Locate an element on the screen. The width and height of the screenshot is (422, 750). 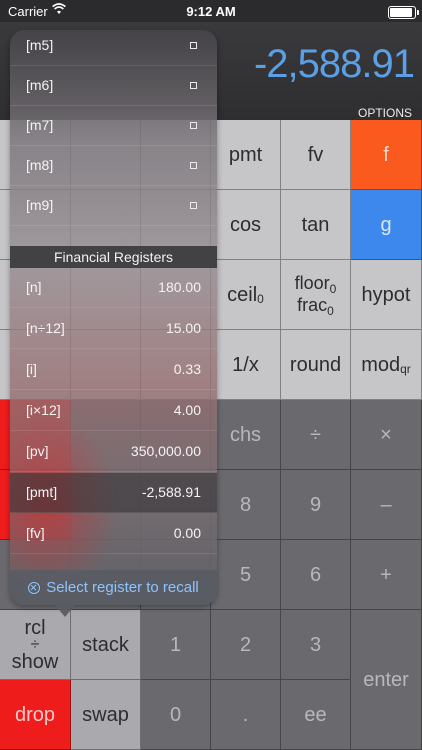
divide-key: ÷ is located at coordinates (316, 435).